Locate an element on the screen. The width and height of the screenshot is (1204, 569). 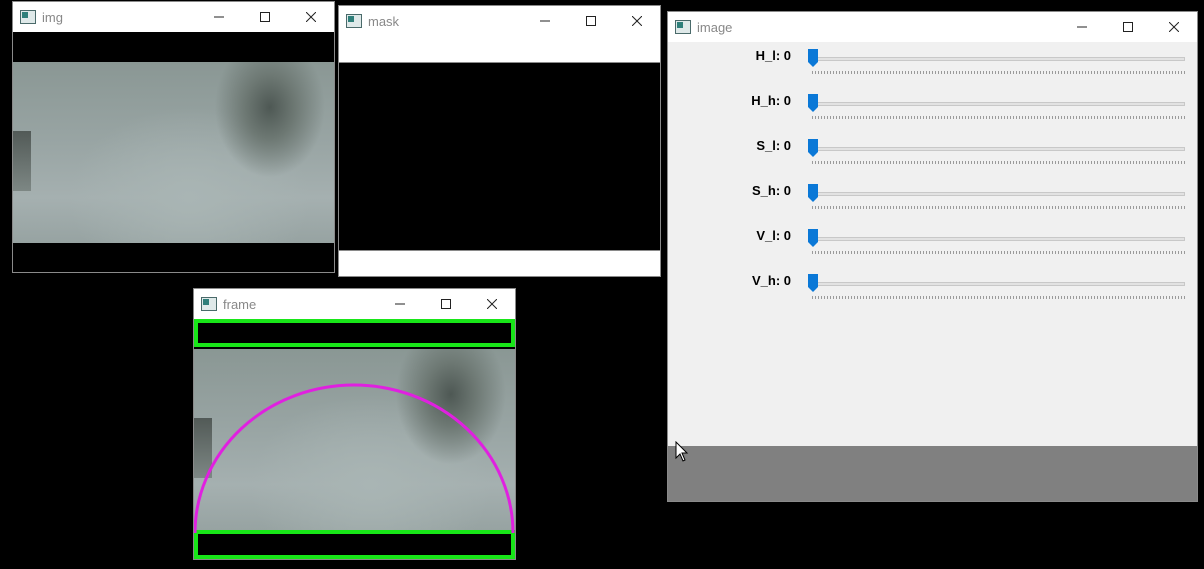
img-titlebar: img is located at coordinates (173, 17).